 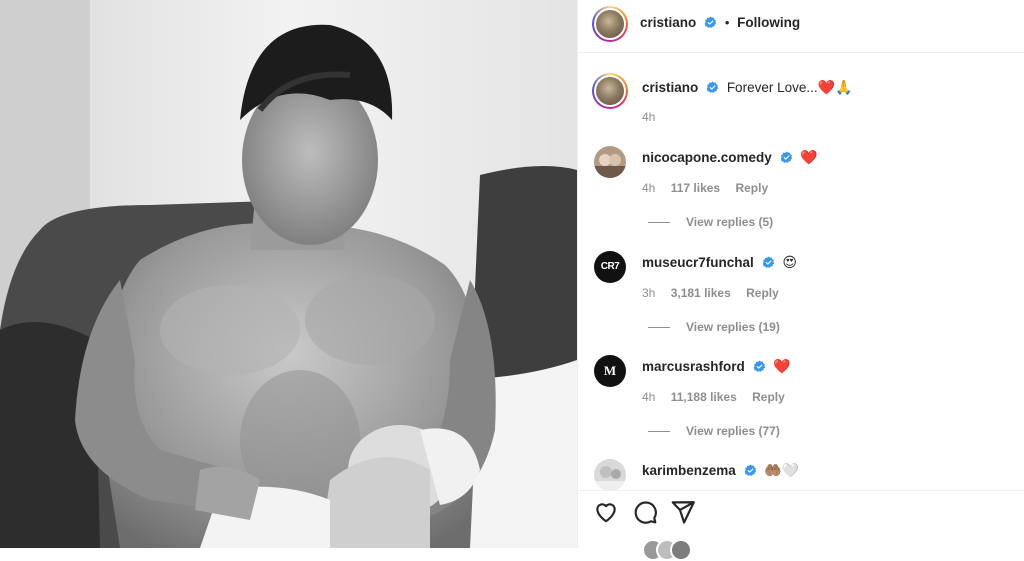 I want to click on comment-likes: 11,188 likes, so click(x=704, y=397).